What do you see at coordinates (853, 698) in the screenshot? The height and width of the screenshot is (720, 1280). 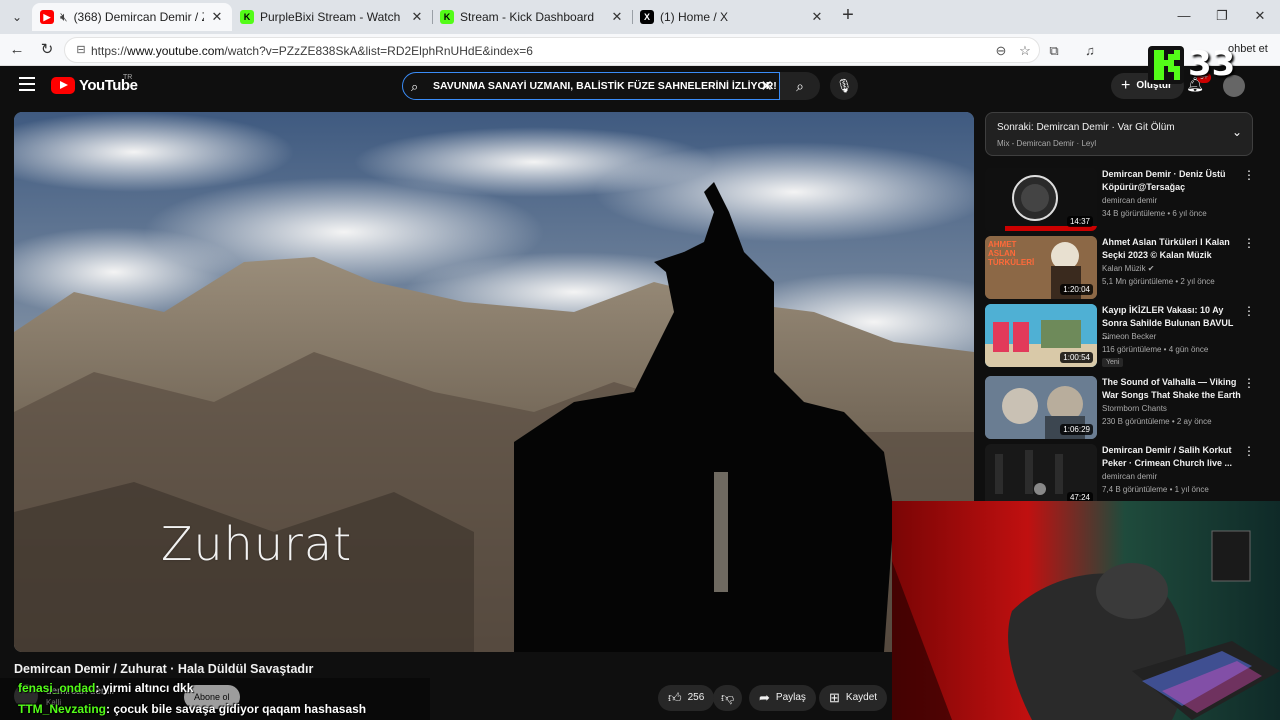 I see `save-button: ⊞ Kaydet` at bounding box center [853, 698].